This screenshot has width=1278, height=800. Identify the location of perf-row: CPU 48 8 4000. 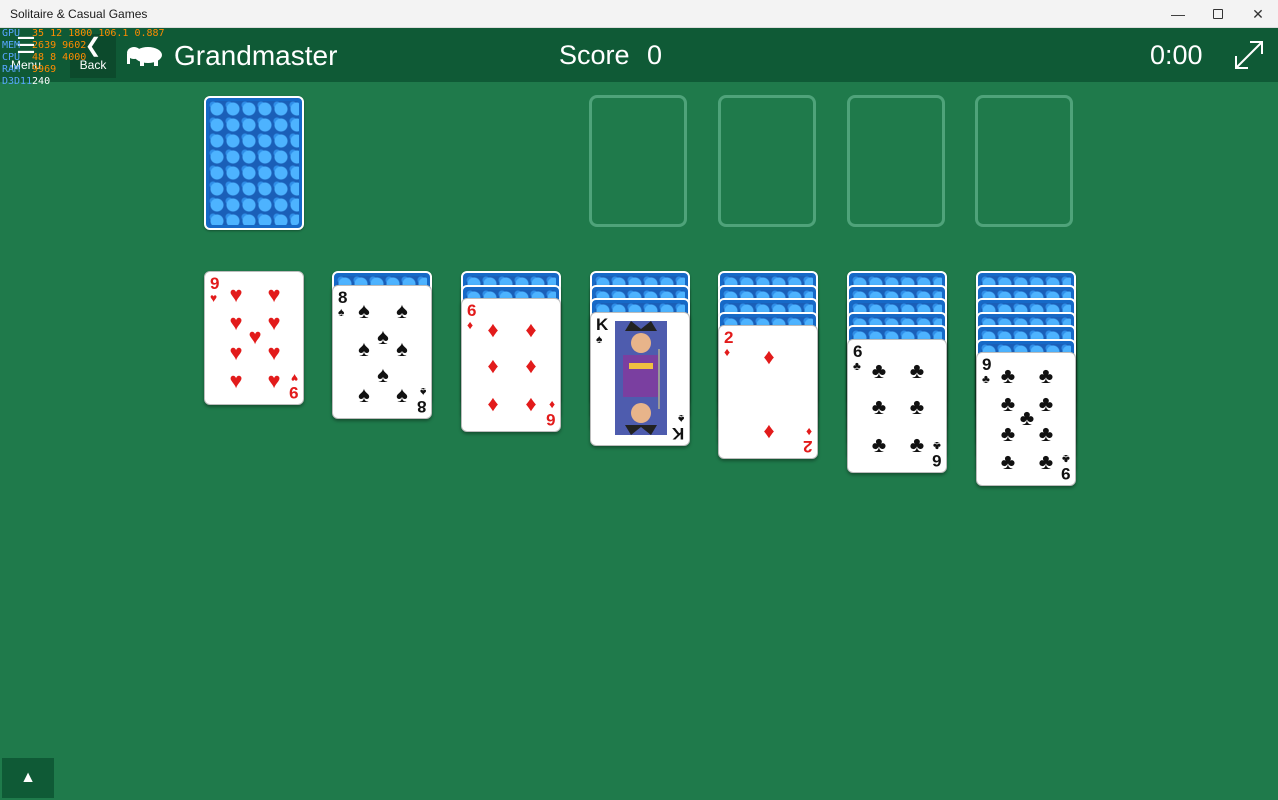
(44, 57).